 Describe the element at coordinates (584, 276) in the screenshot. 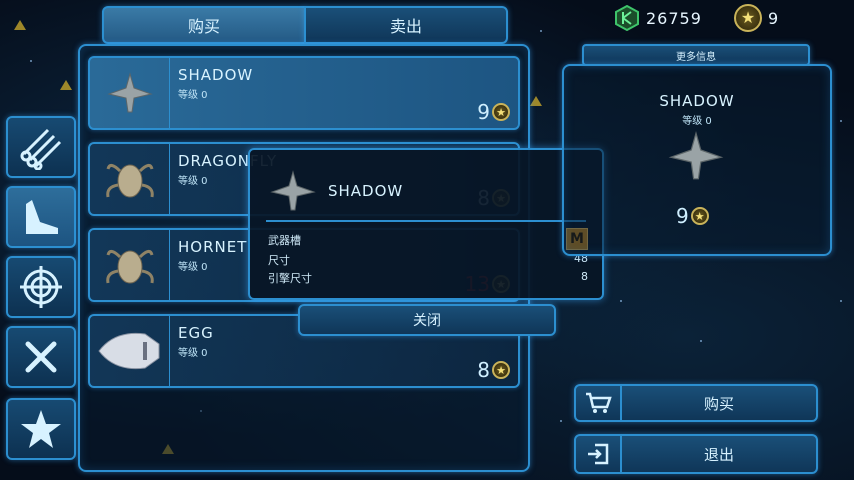

I see `stat-value: 8` at that location.